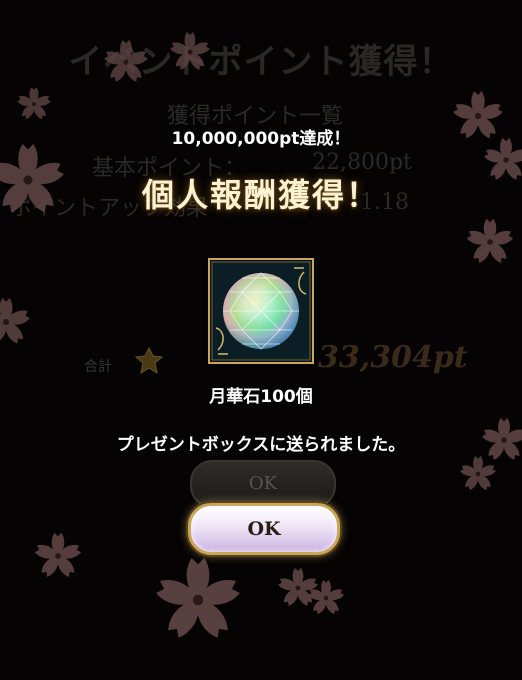 The image size is (522, 680). I want to click on ok-button: OK, so click(264, 529).